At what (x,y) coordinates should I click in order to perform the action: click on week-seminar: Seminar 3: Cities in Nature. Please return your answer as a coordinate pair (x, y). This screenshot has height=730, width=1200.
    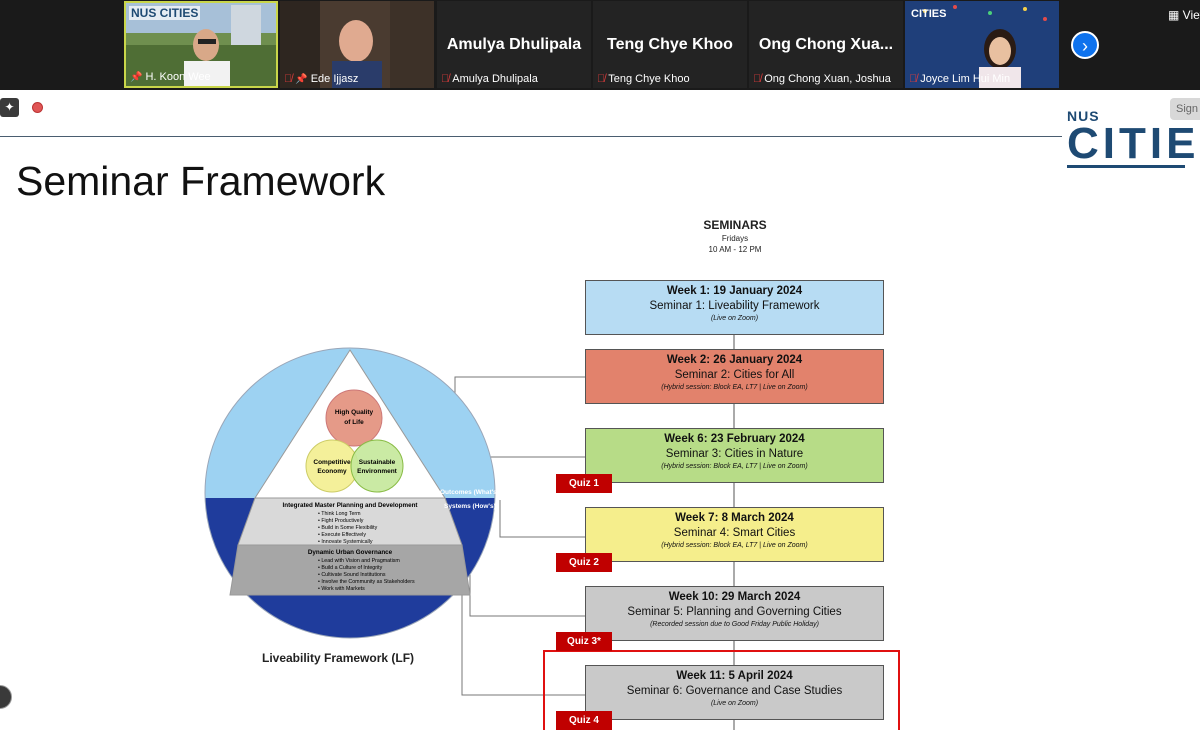
    Looking at the image, I should click on (734, 454).